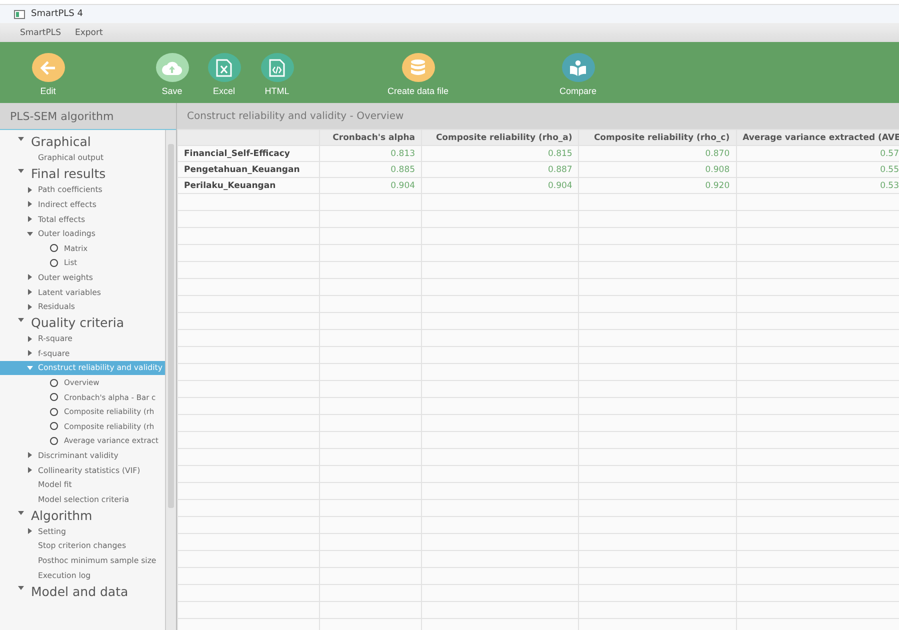  I want to click on toolbar-button: Create data file, so click(418, 74).